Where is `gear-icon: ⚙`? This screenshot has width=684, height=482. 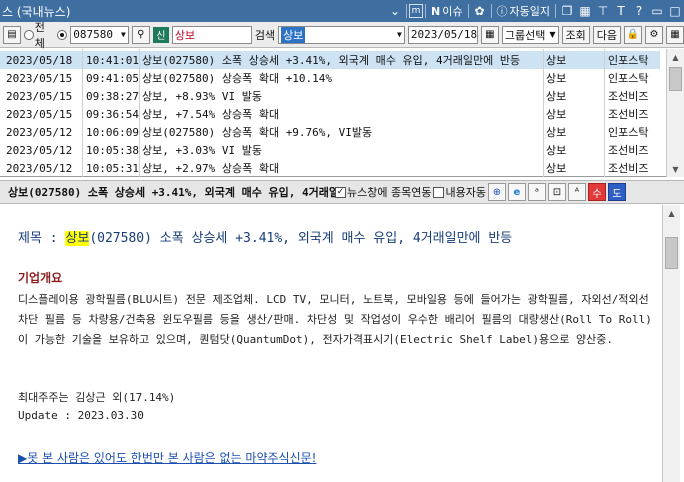 gear-icon: ⚙ is located at coordinates (654, 34).